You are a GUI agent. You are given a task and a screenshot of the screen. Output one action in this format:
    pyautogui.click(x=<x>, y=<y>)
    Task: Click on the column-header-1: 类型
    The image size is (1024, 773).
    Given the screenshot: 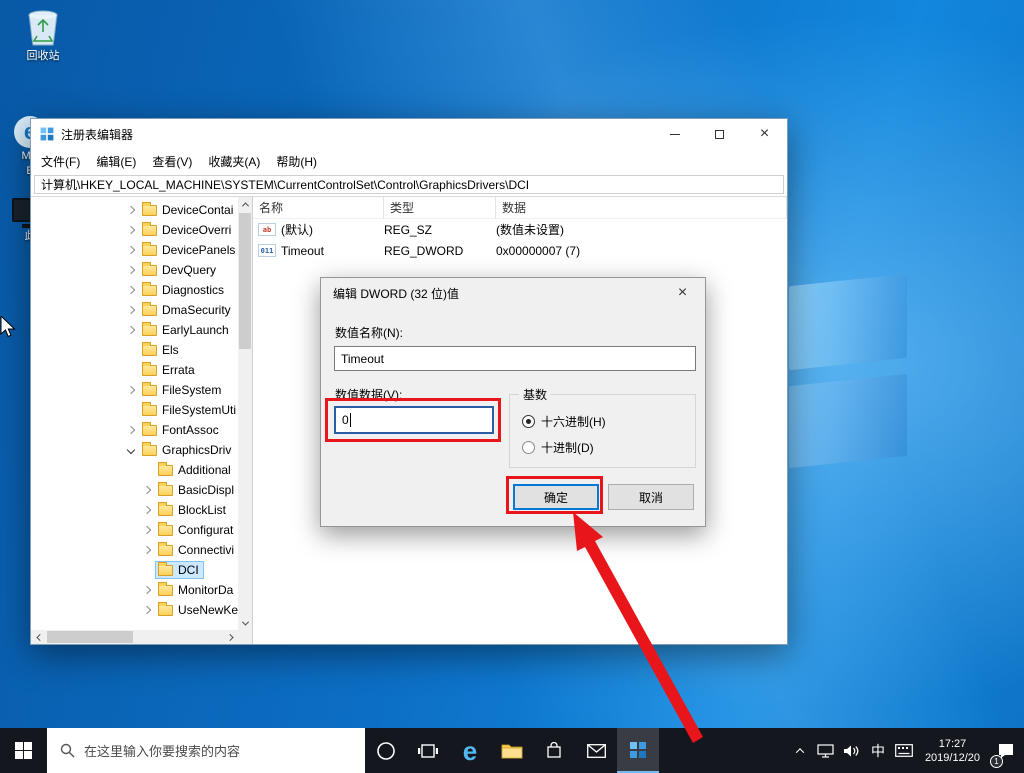 What is the action you would take?
    pyautogui.click(x=440, y=207)
    